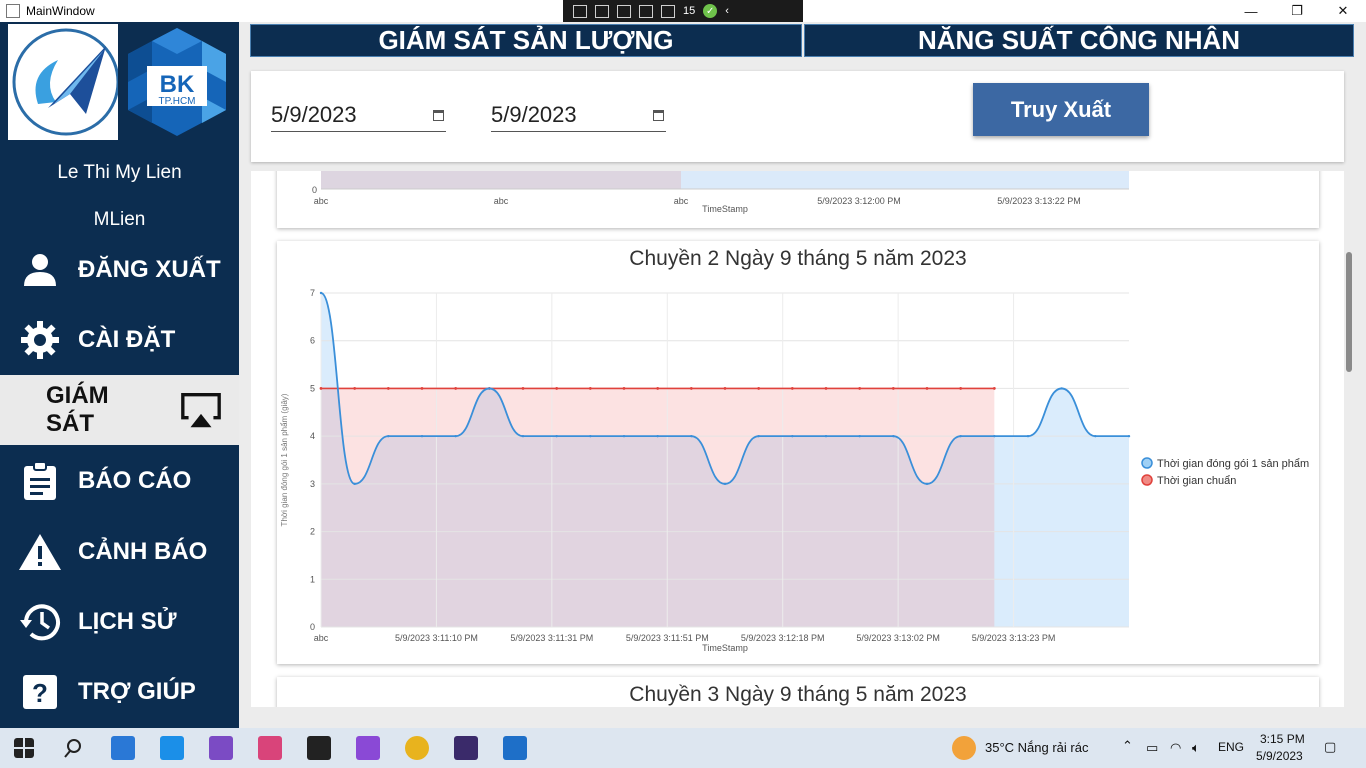 This screenshot has width=1366, height=768. I want to click on y-tick: 0, so click(314, 190).